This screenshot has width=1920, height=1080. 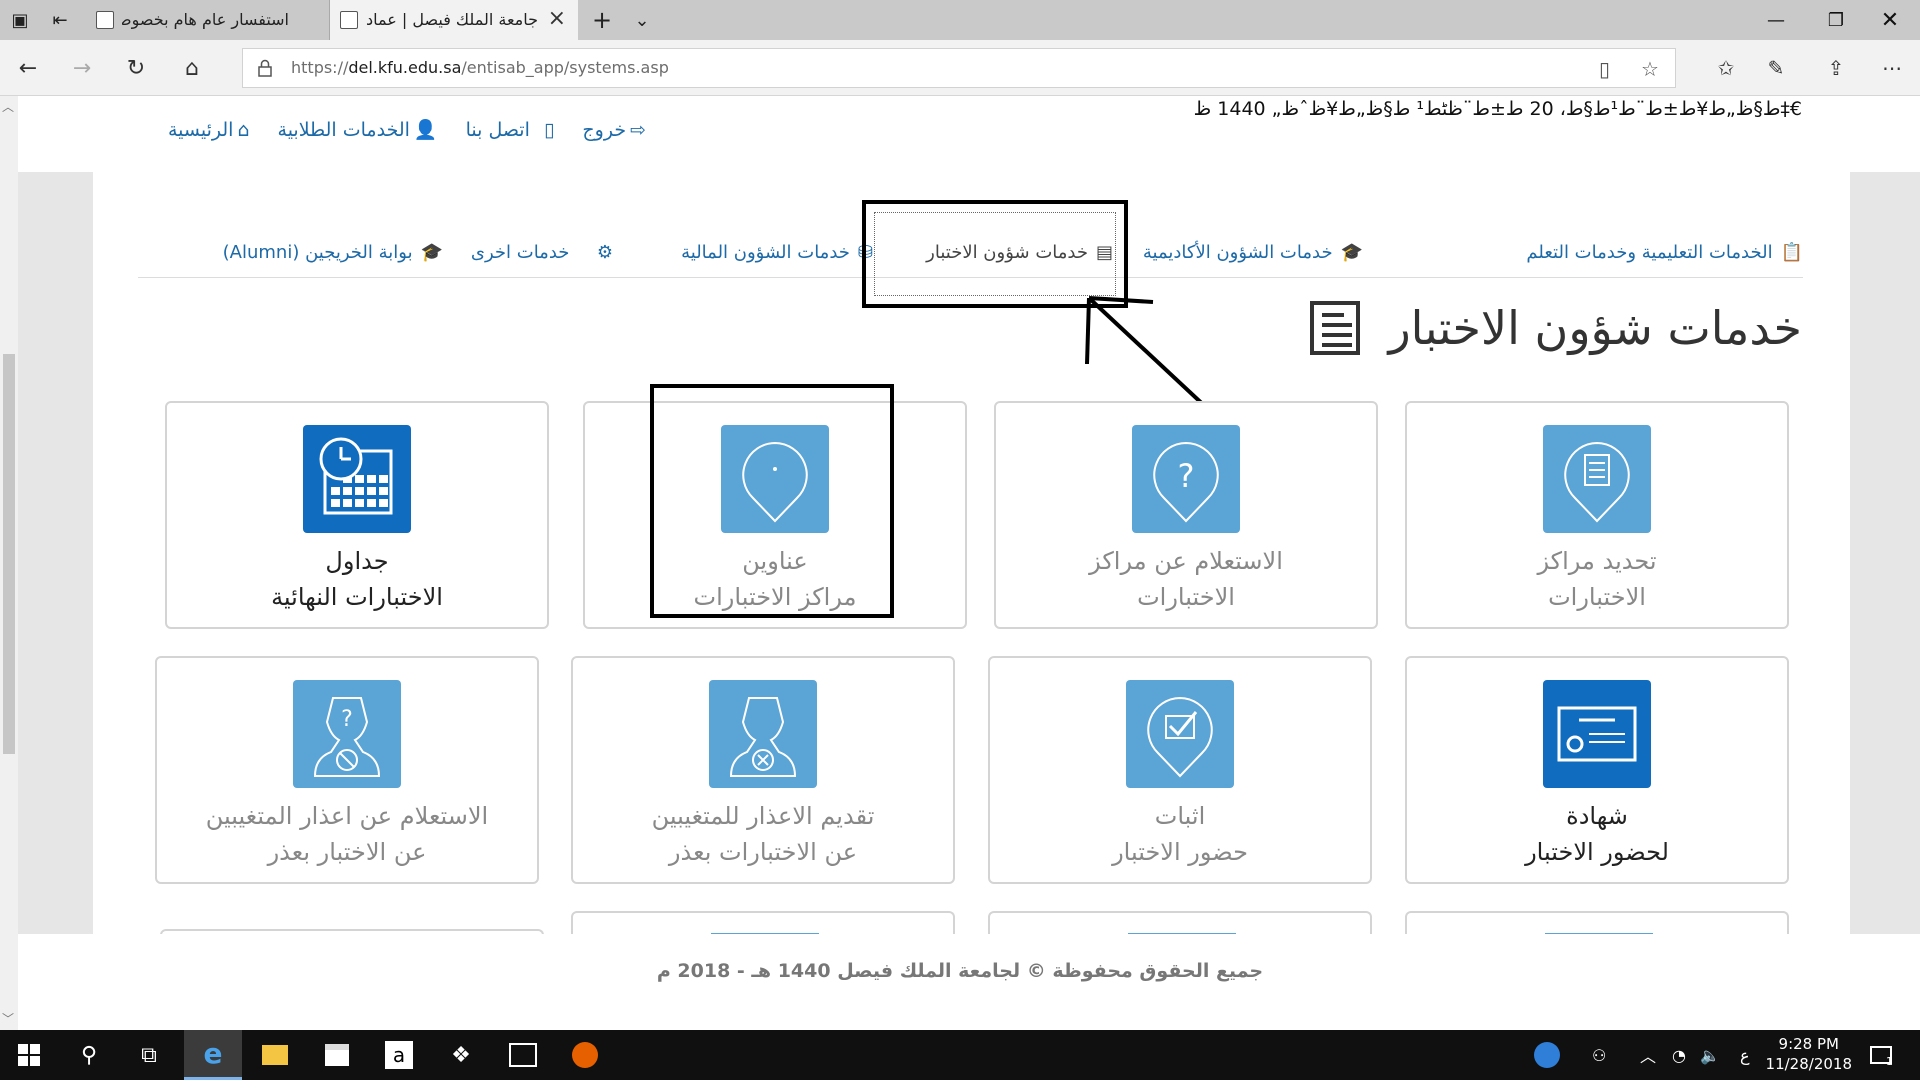 I want to click on chevron-up-icon: ︿, so click(x=1648, y=1055).